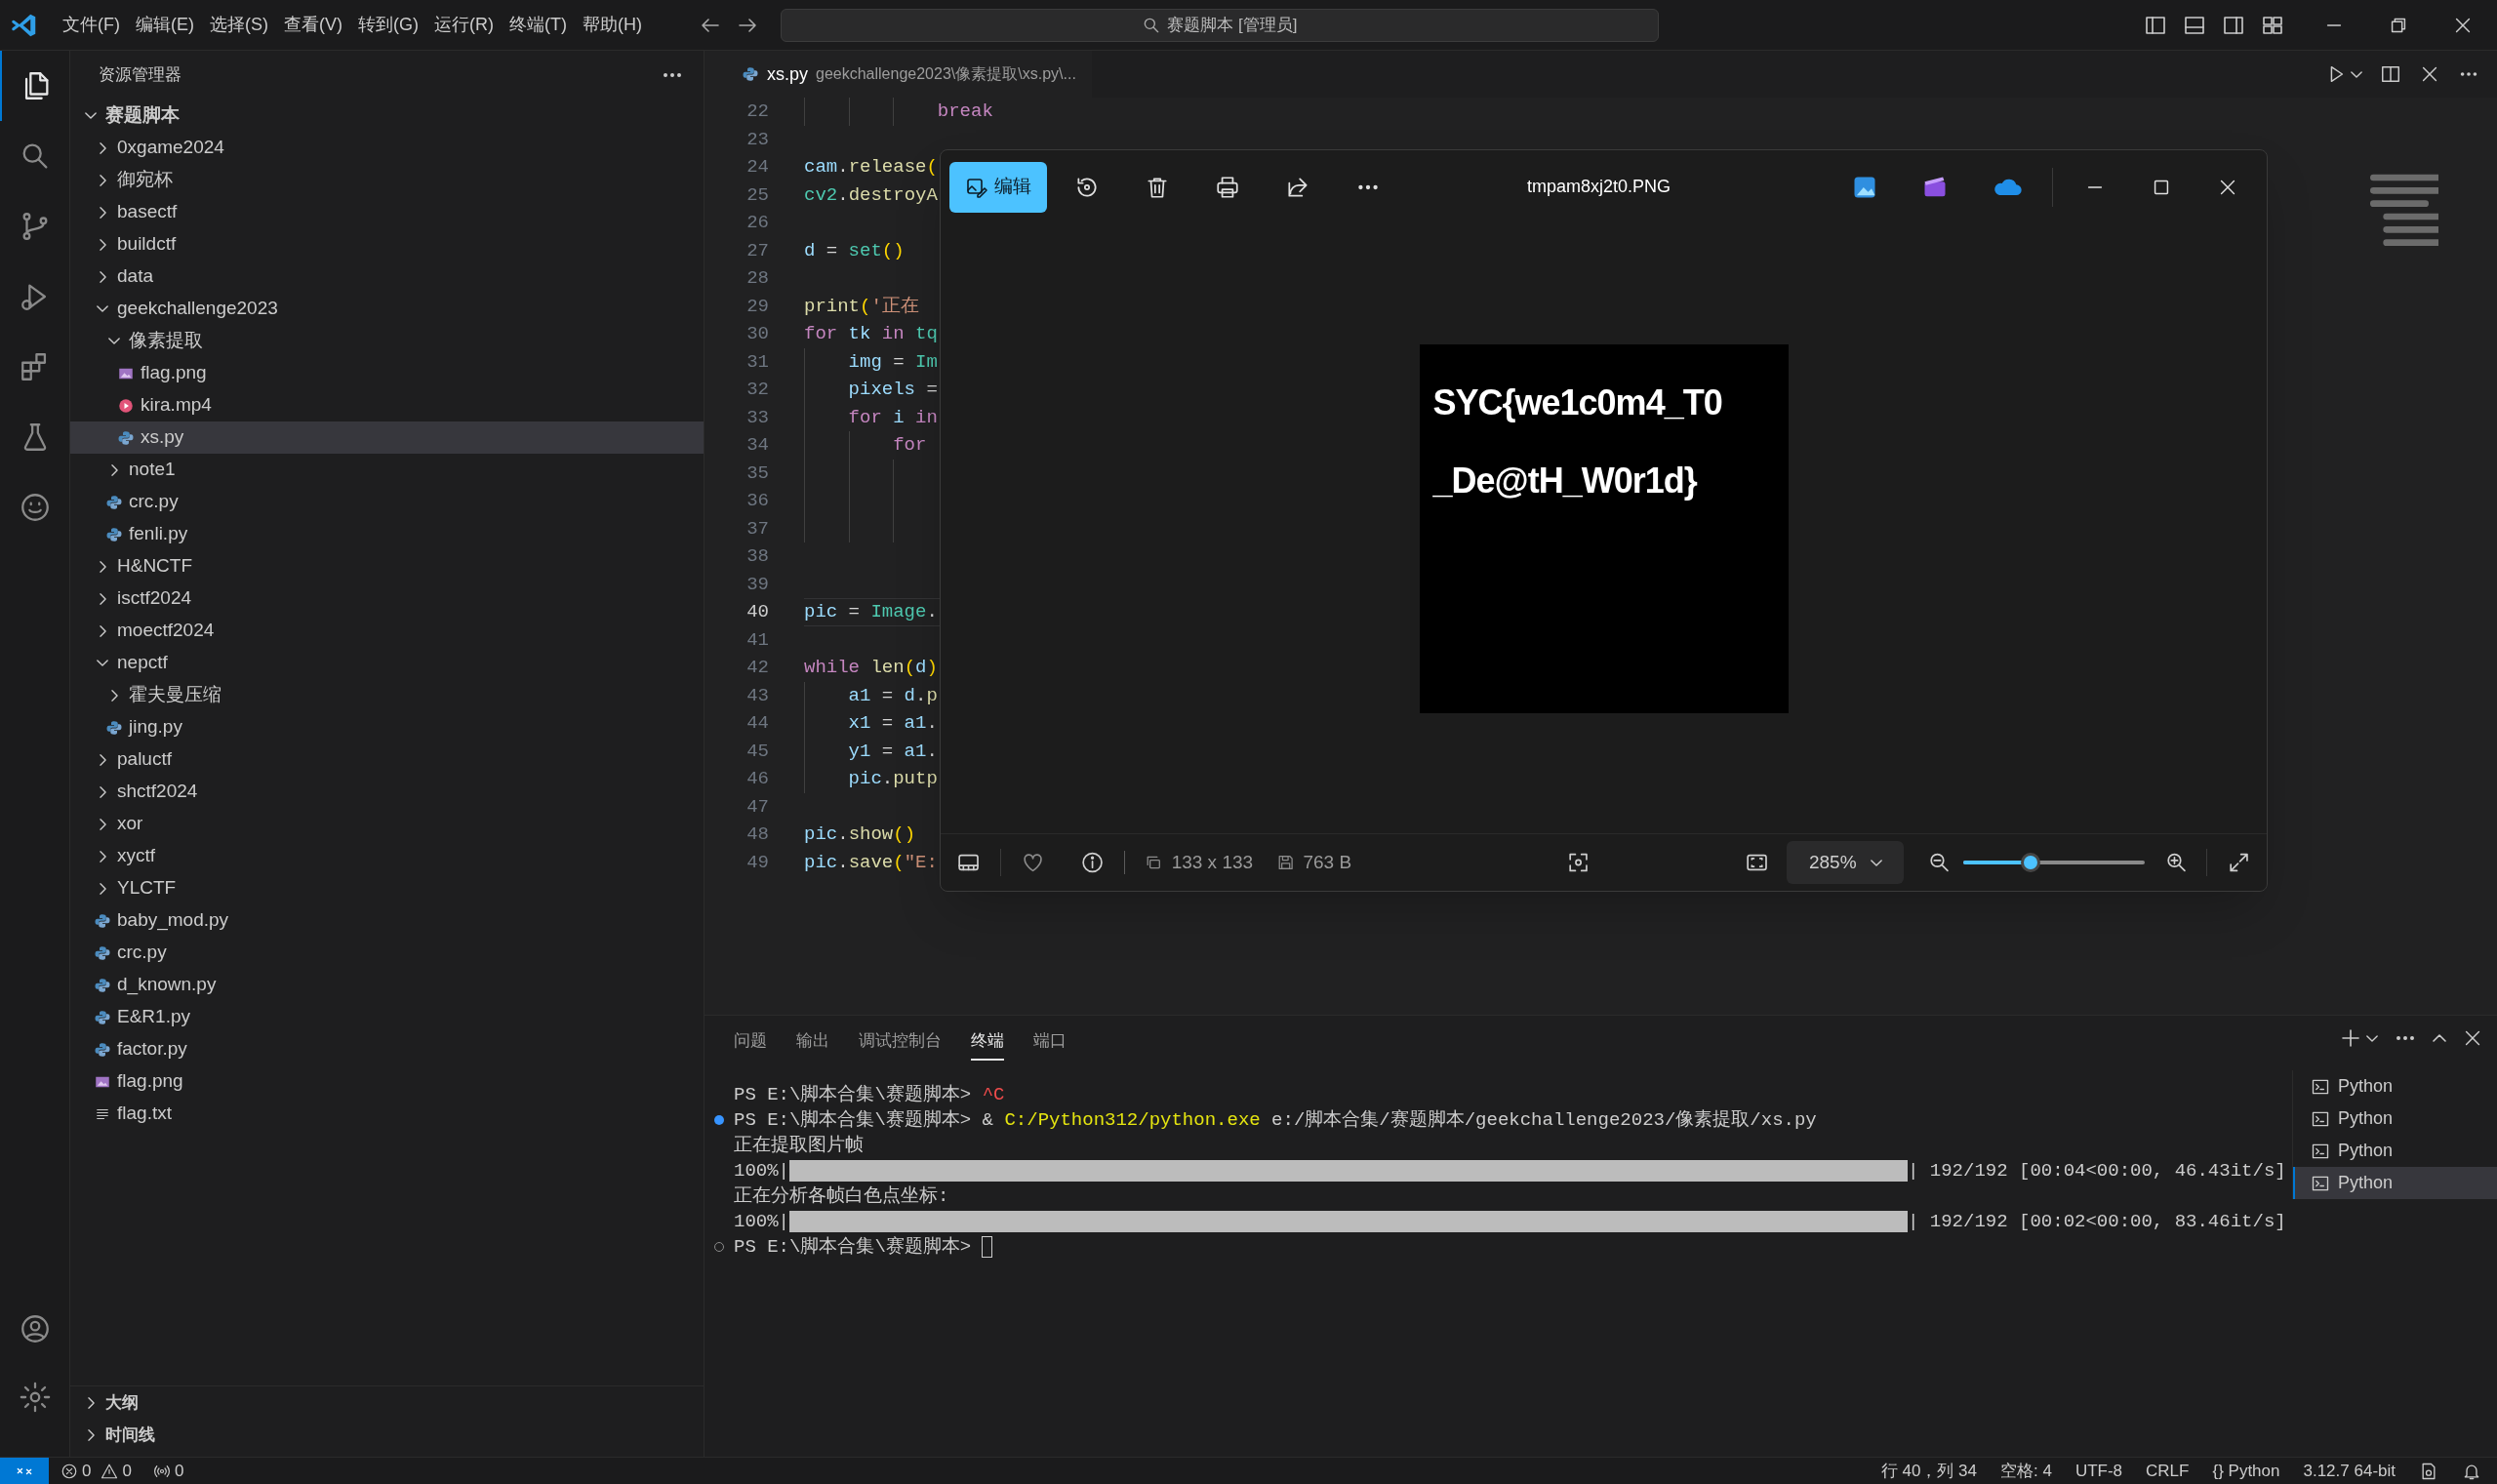  I want to click on panel-tab: 端口, so click(1050, 1044).